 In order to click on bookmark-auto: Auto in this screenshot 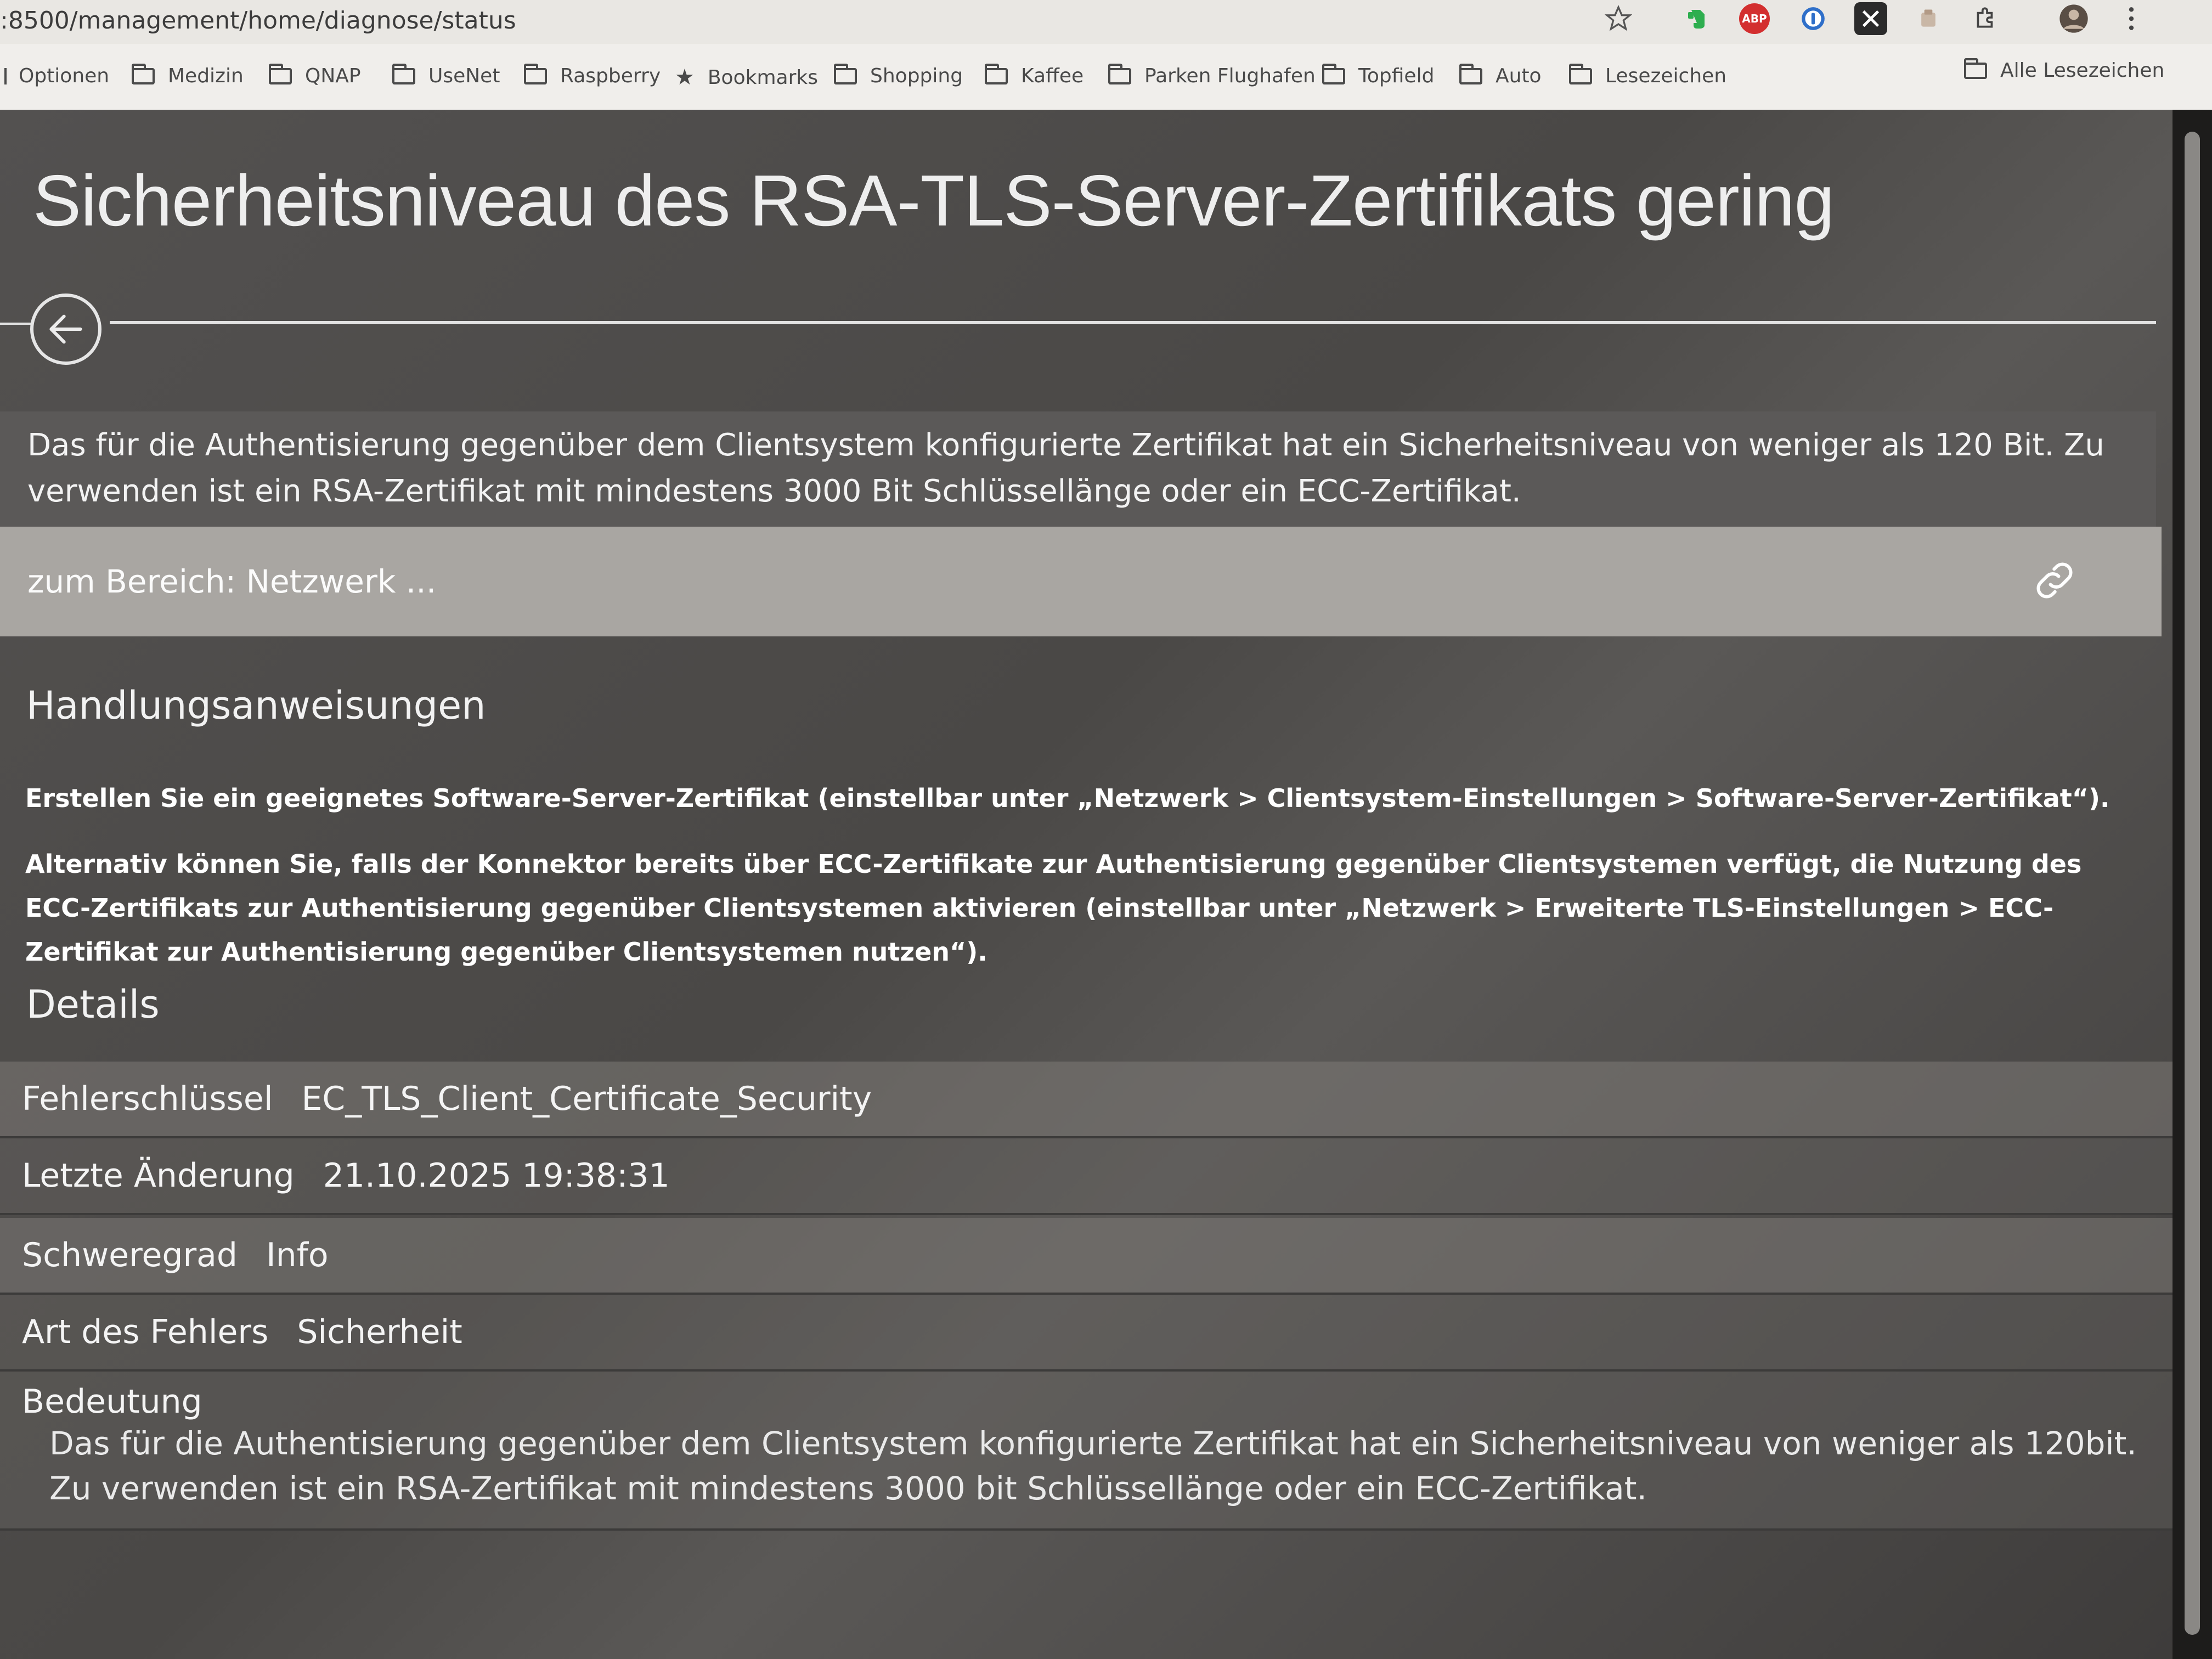, I will do `click(1500, 75)`.